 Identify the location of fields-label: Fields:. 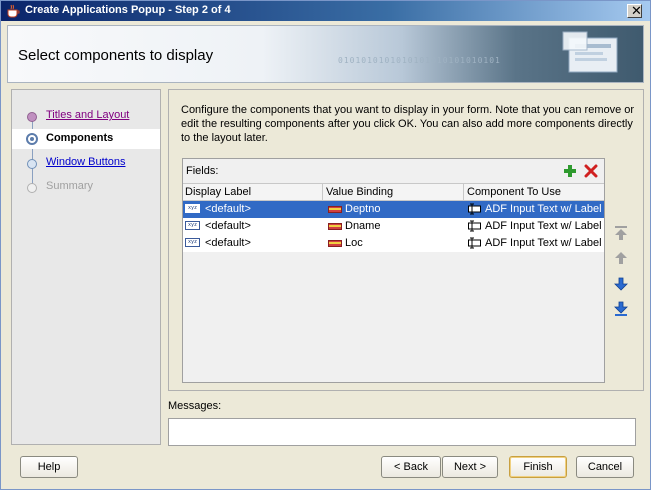
(202, 171).